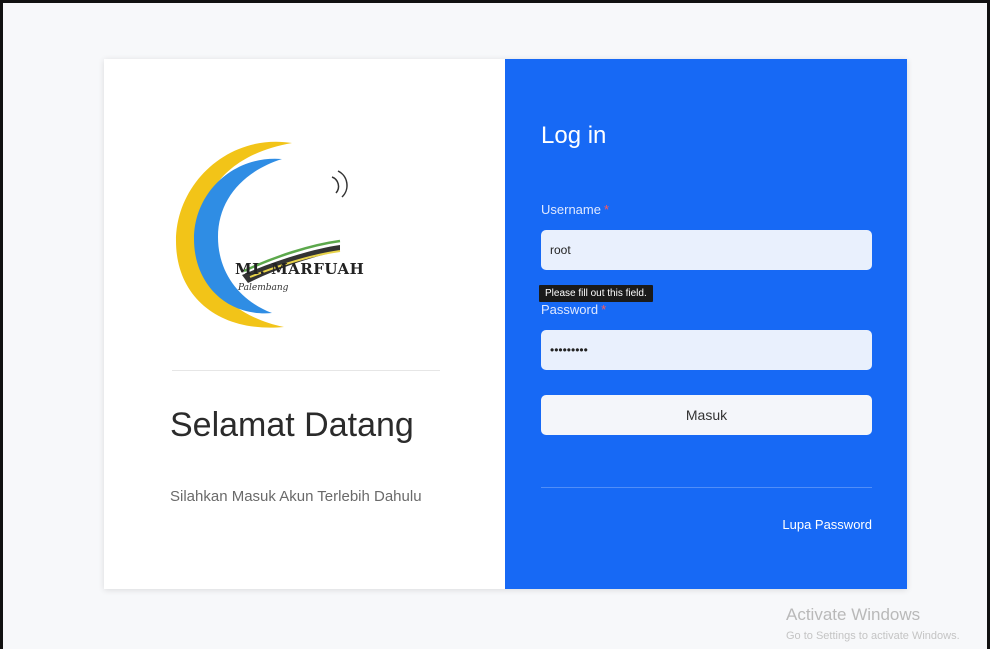 The height and width of the screenshot is (649, 990). Describe the element at coordinates (574, 135) in the screenshot. I see `login-title: Log in` at that location.